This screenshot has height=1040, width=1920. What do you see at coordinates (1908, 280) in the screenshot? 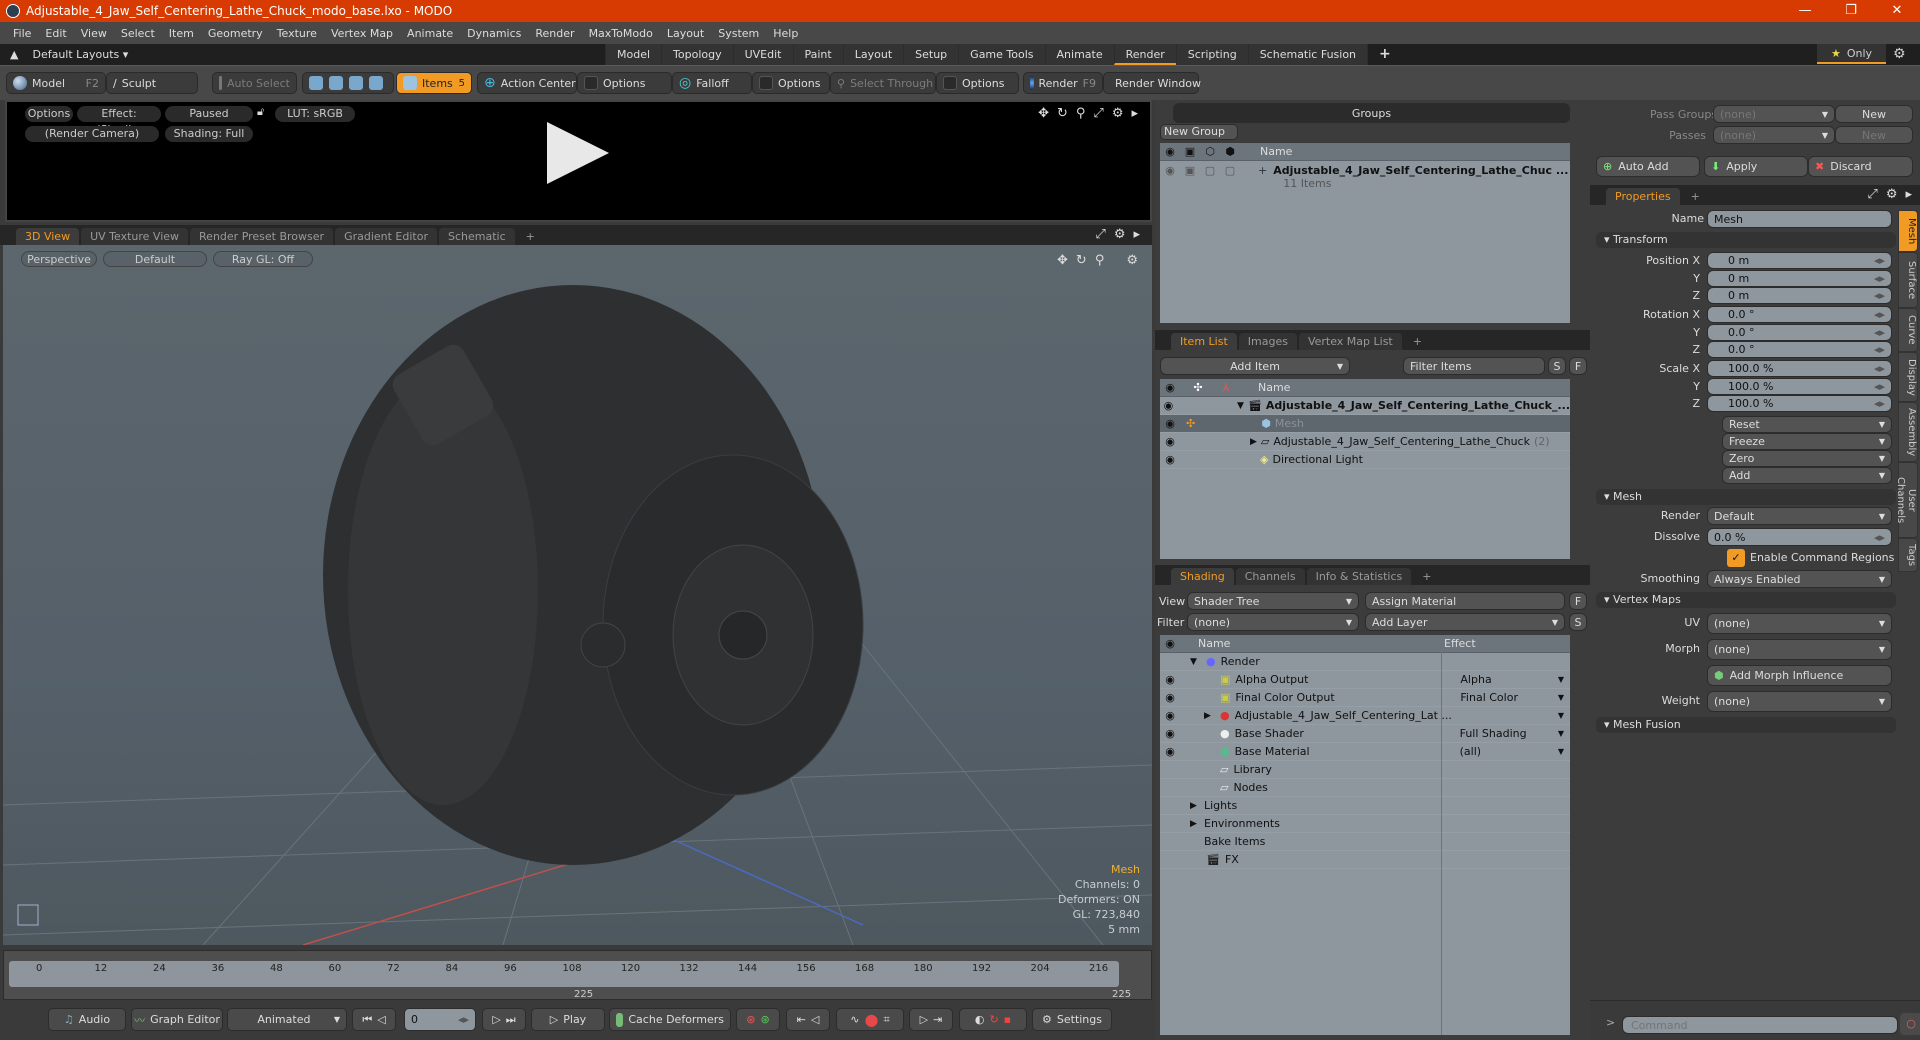
I see `side-tab-surface: Surface` at bounding box center [1908, 280].